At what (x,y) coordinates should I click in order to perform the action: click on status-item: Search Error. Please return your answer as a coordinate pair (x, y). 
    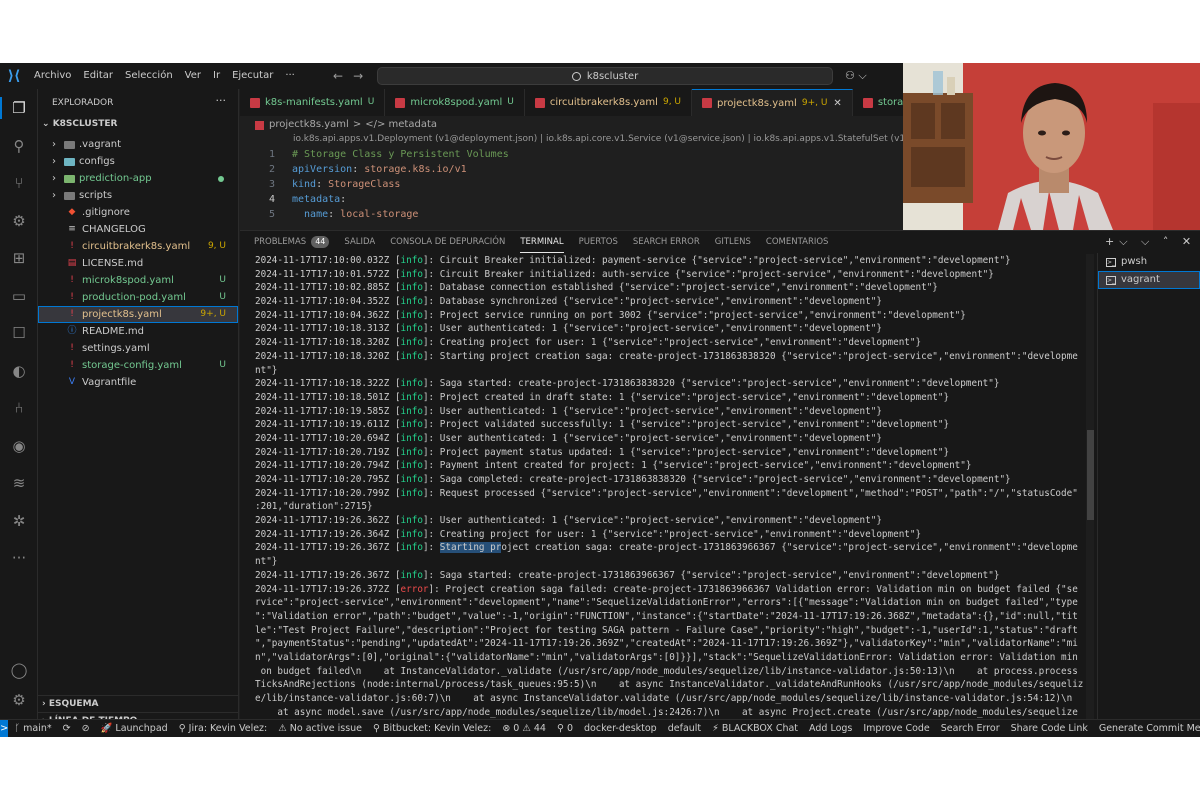
    Looking at the image, I should click on (970, 728).